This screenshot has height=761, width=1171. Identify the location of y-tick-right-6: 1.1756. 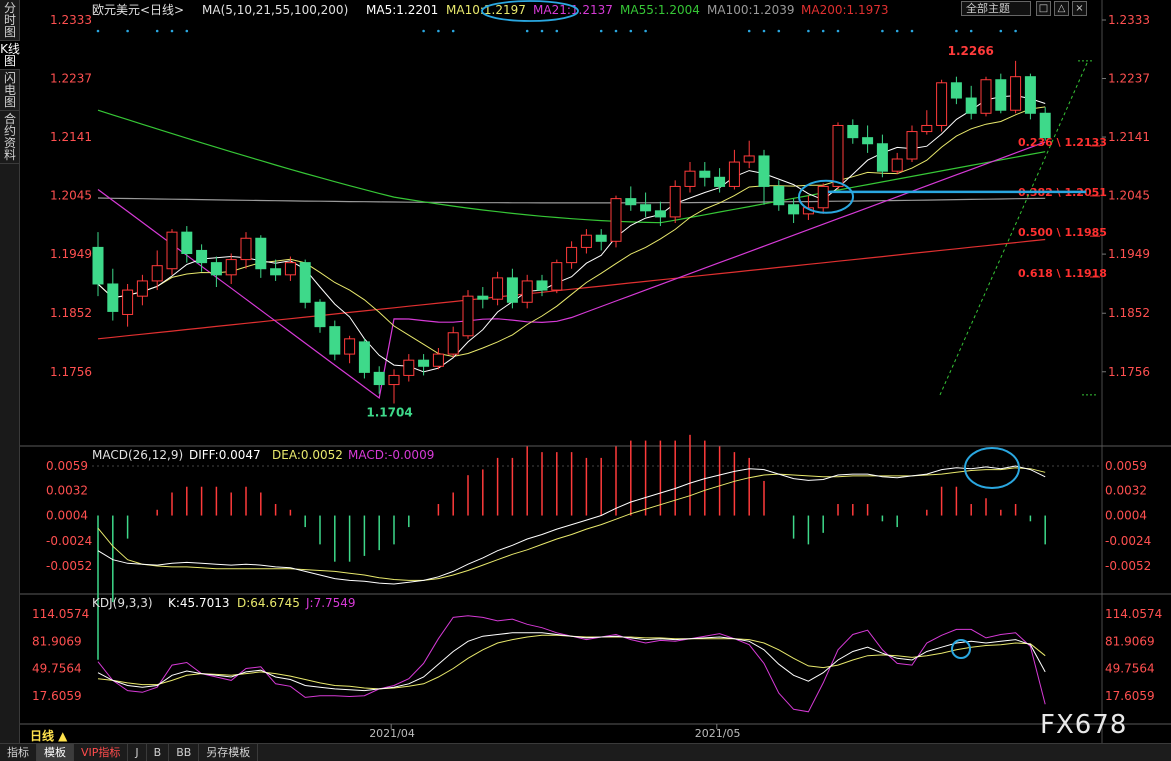
(1129, 372).